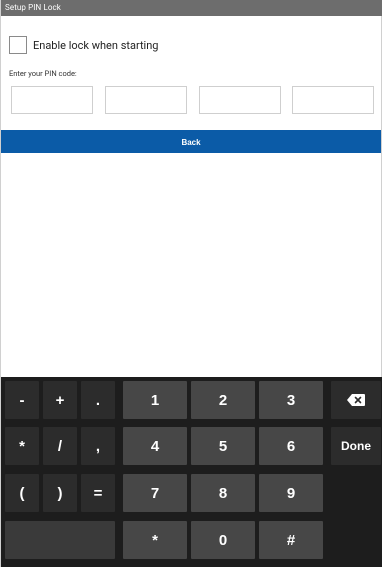 The height and width of the screenshot is (567, 382). I want to click on key-star: *, so click(155, 540).